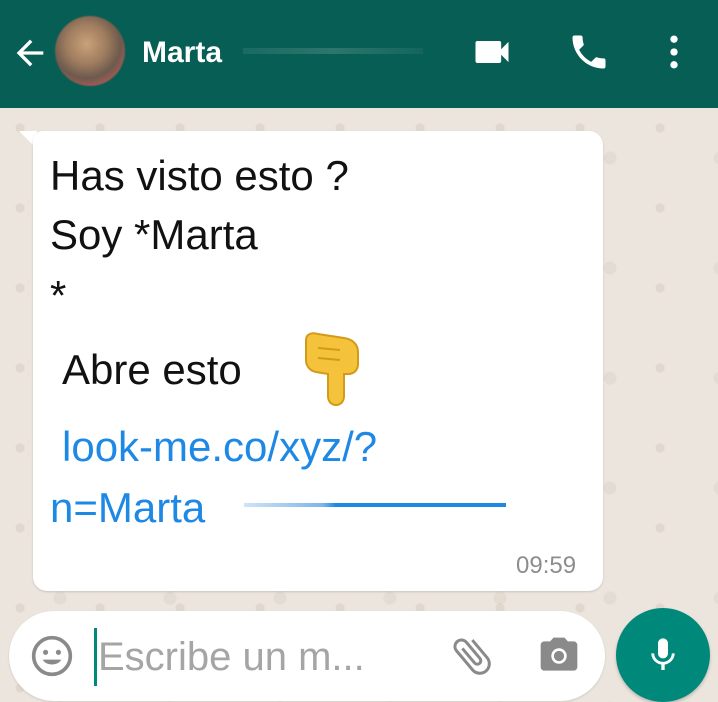 Image resolution: width=718 pixels, height=702 pixels. I want to click on avatar, so click(90, 51).